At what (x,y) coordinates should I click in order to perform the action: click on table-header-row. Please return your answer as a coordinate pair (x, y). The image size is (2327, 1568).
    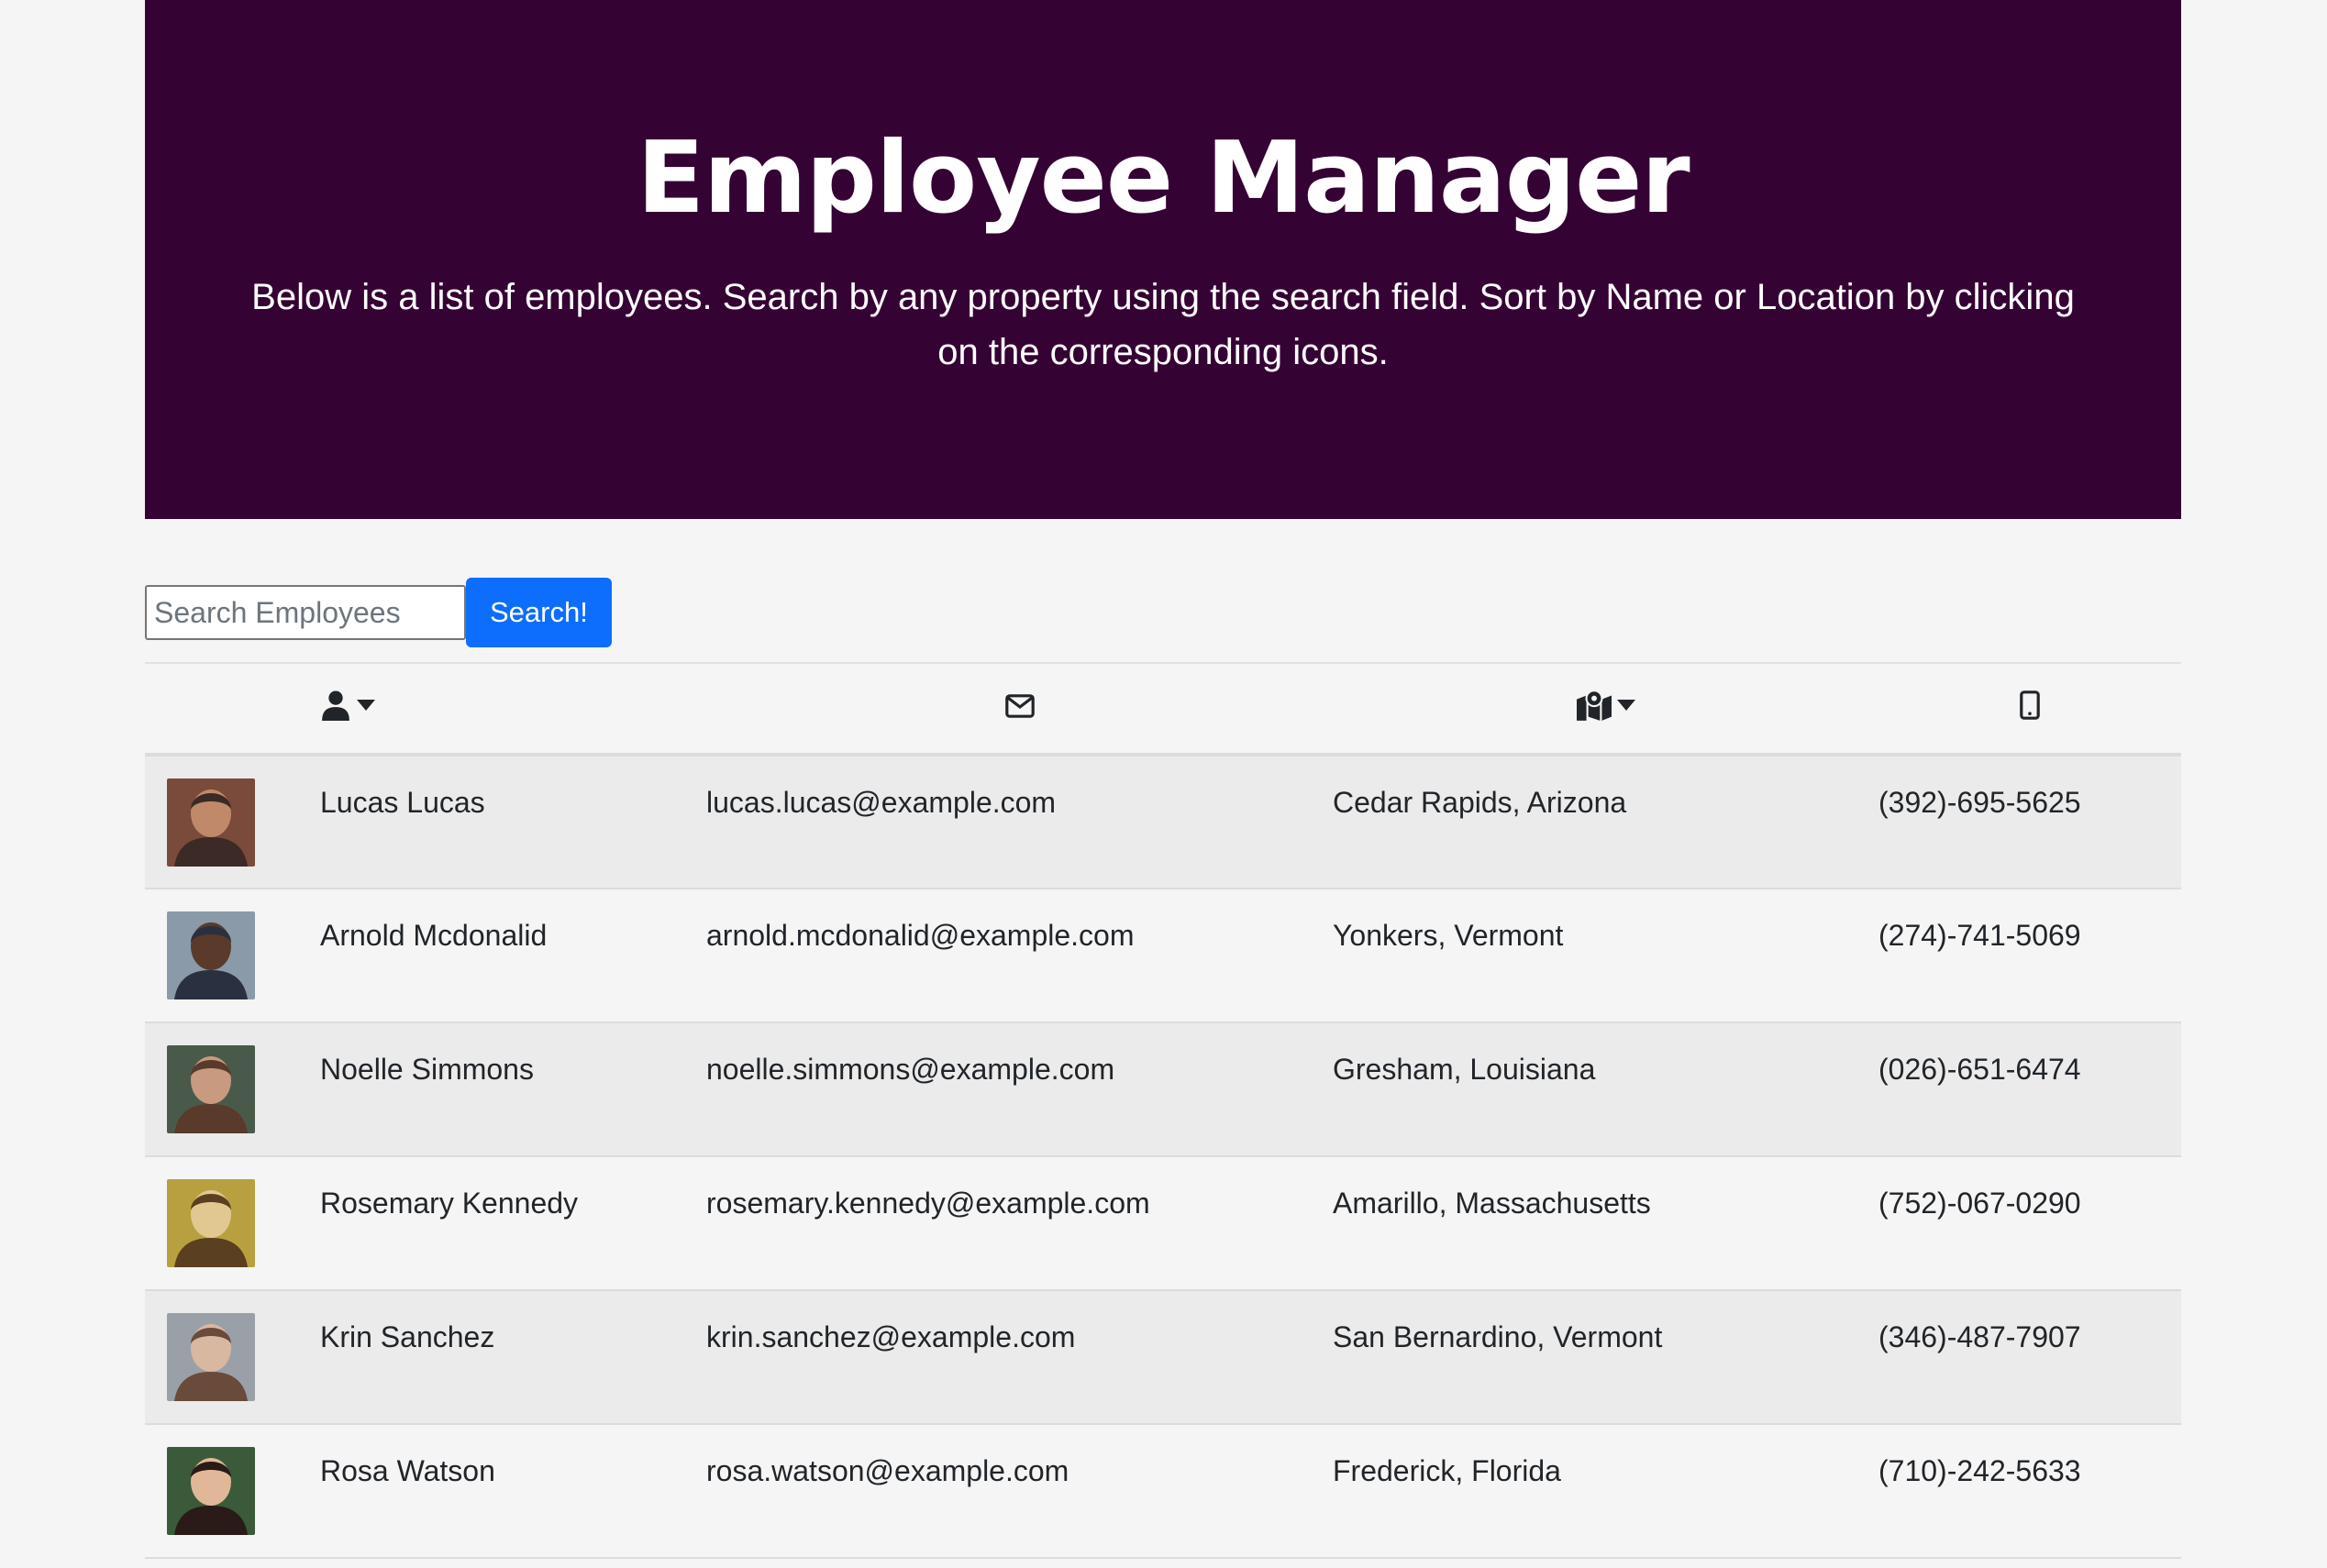
    Looking at the image, I should click on (1163, 709).